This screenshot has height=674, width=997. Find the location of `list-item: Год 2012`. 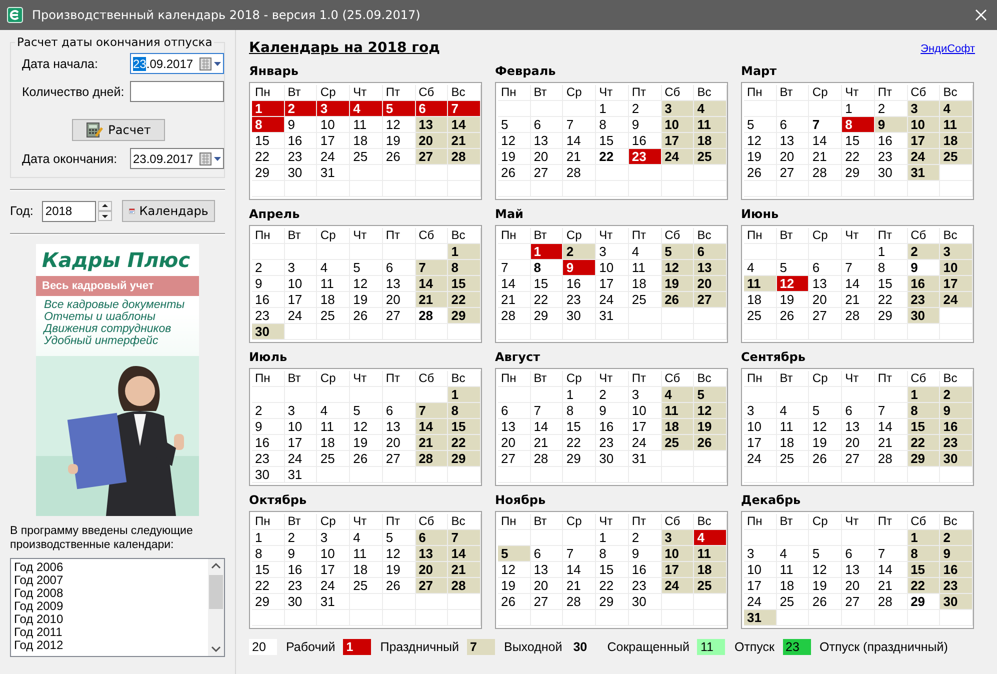

list-item: Год 2012 is located at coordinates (111, 645).